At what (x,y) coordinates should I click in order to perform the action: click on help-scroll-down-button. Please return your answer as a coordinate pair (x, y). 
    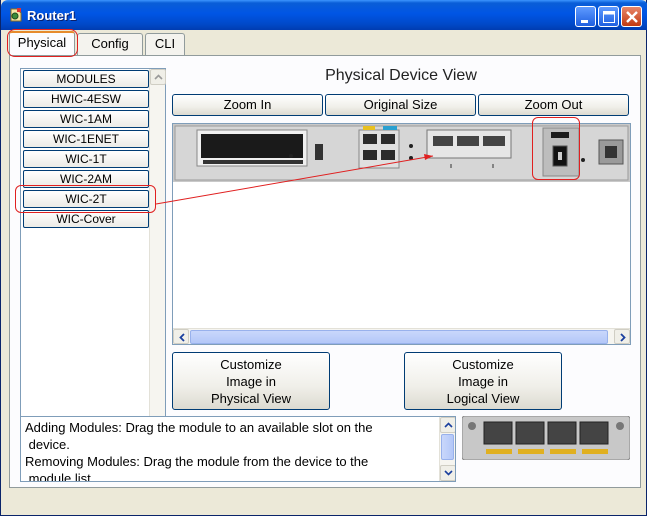
    Looking at the image, I should click on (447, 473).